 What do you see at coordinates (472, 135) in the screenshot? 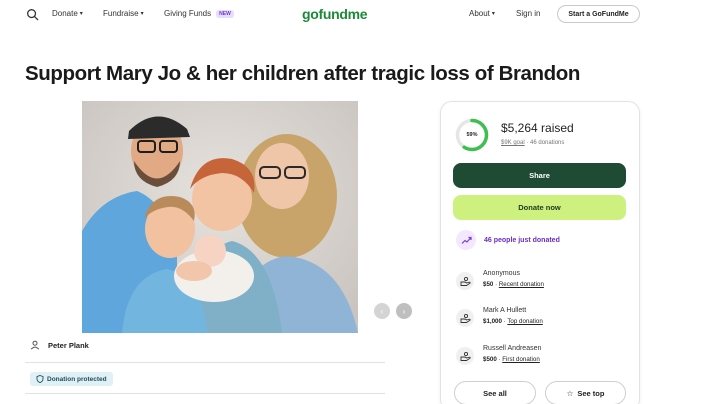
I see `progress-percent: 59%` at bounding box center [472, 135].